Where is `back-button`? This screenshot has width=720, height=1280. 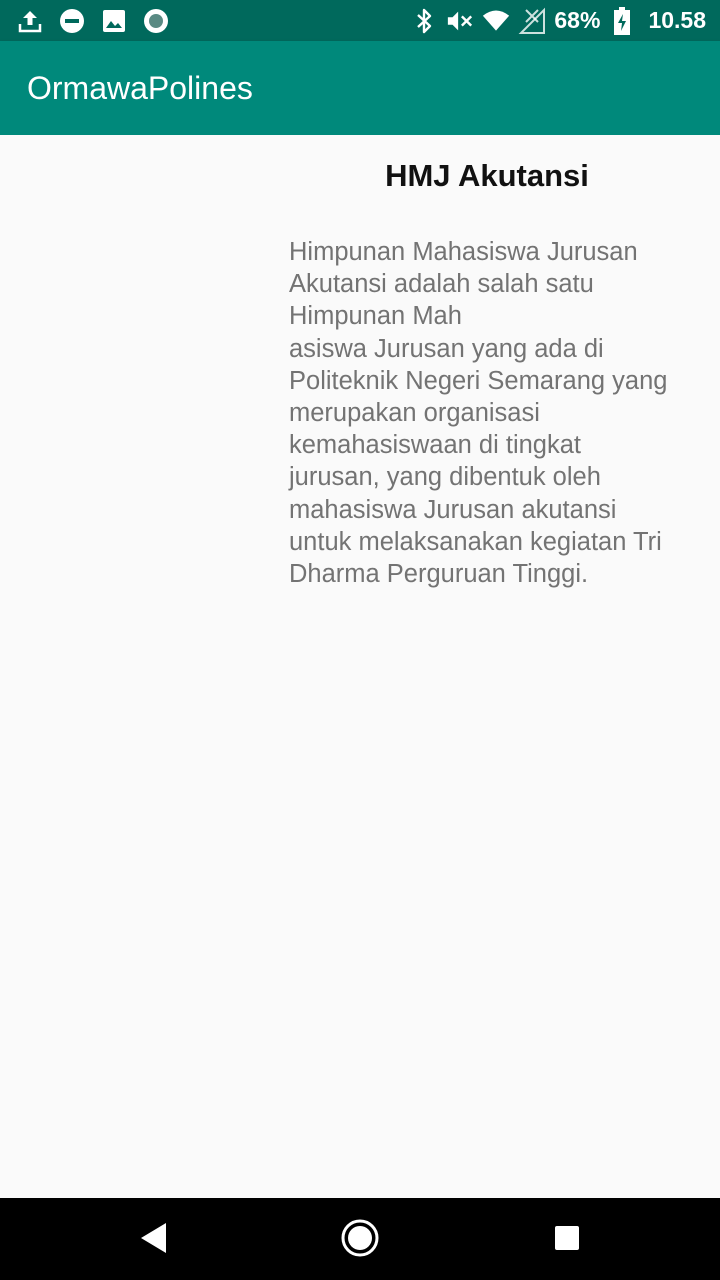
back-button is located at coordinates (154, 1240).